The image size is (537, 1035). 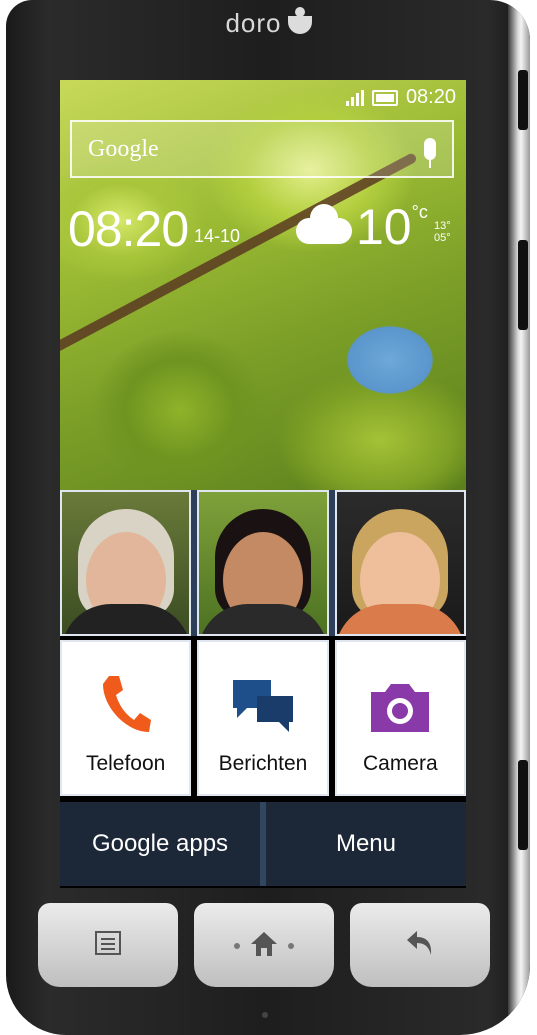 I want to click on temperature-range: 13° 05°, so click(x=442, y=232).